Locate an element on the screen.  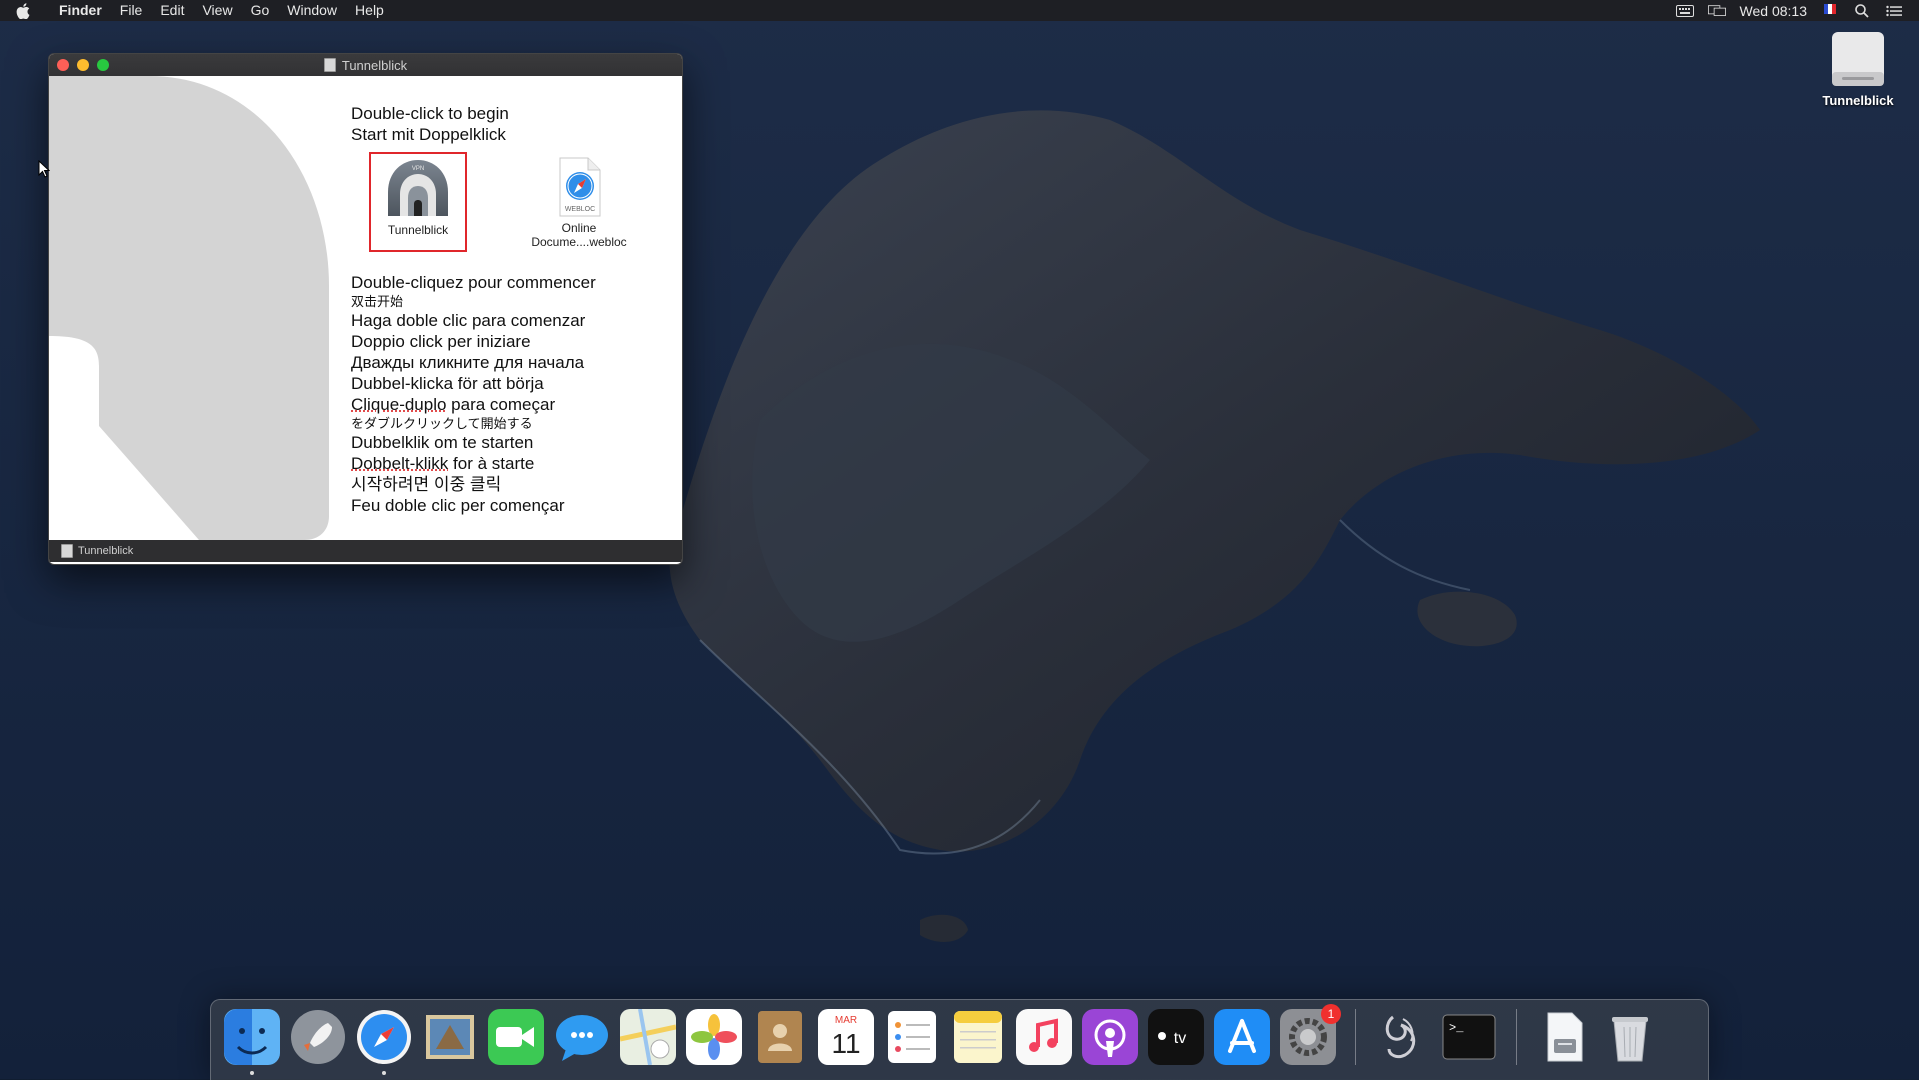
dock-launchpad is located at coordinates (318, 1037).